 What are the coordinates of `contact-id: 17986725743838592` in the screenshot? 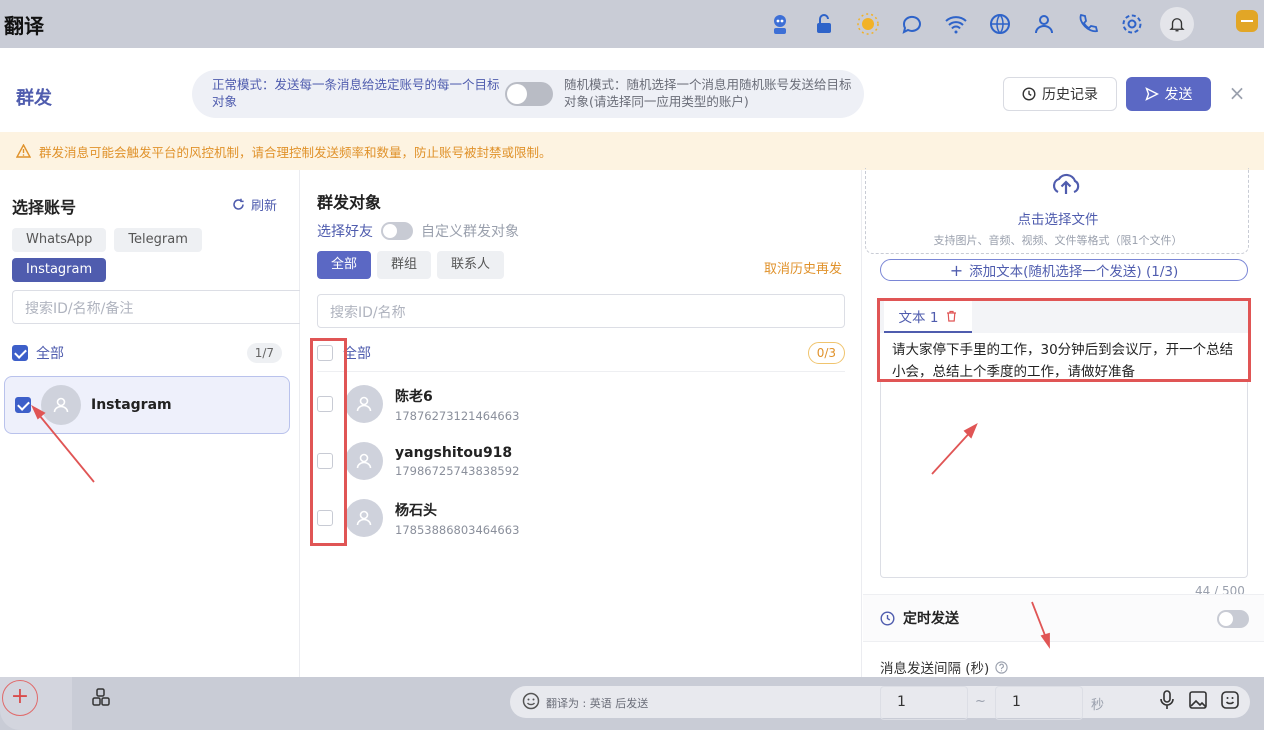 It's located at (457, 470).